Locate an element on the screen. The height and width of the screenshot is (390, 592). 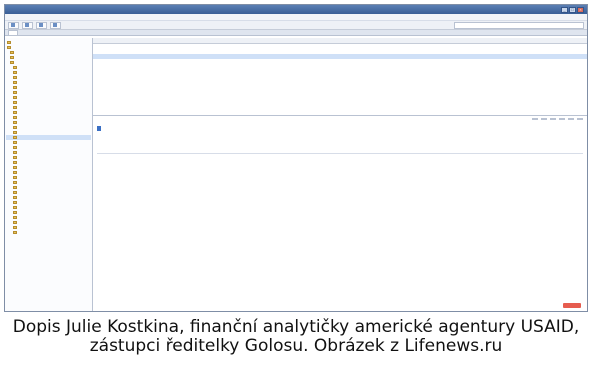
mail-icon is located at coordinates (13, 25).